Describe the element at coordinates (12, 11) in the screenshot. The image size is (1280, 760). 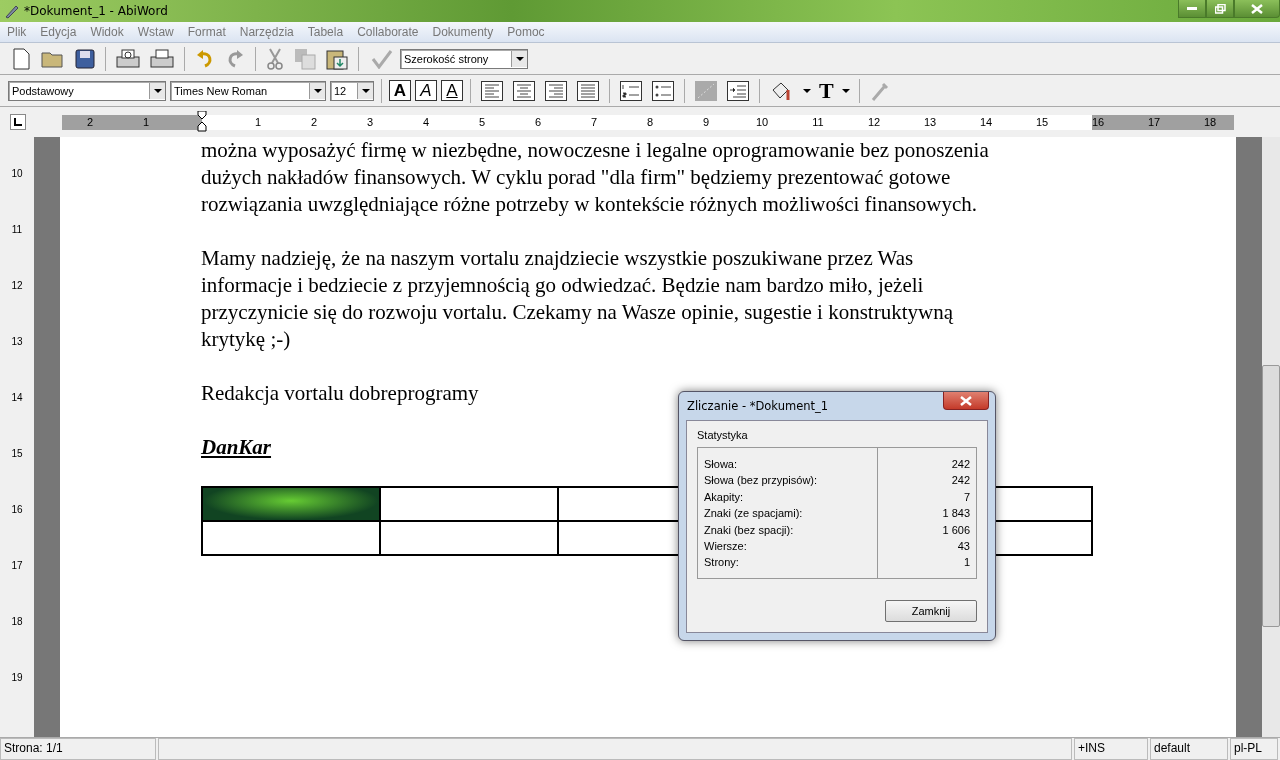
I see `pen-icon` at that location.